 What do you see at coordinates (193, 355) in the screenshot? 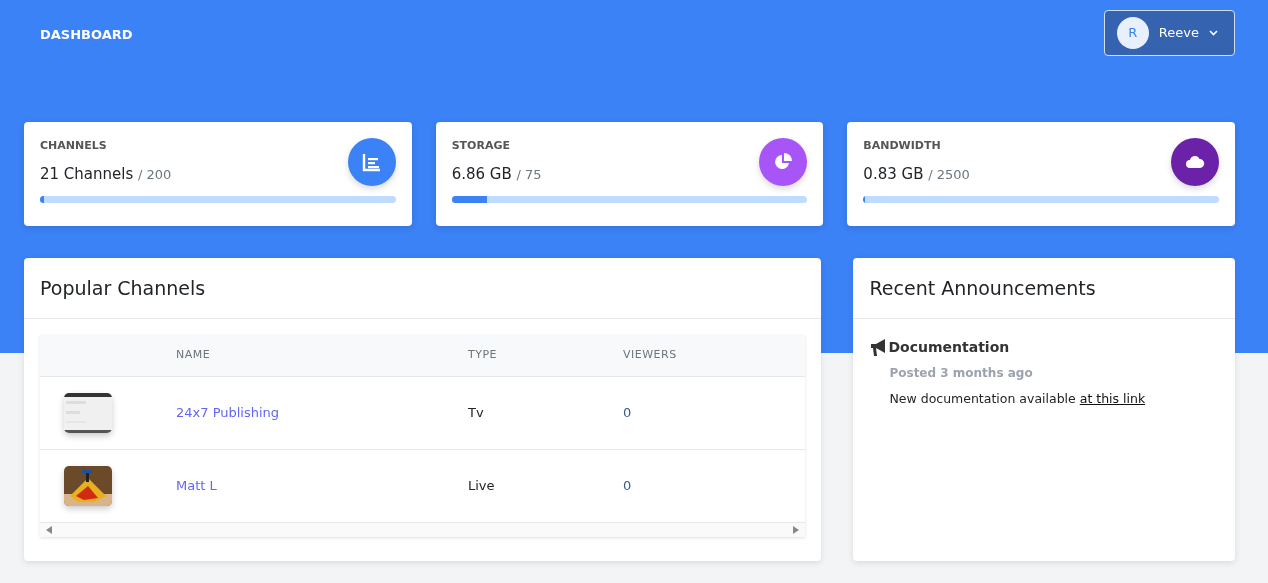
I see `column-header: NAME` at bounding box center [193, 355].